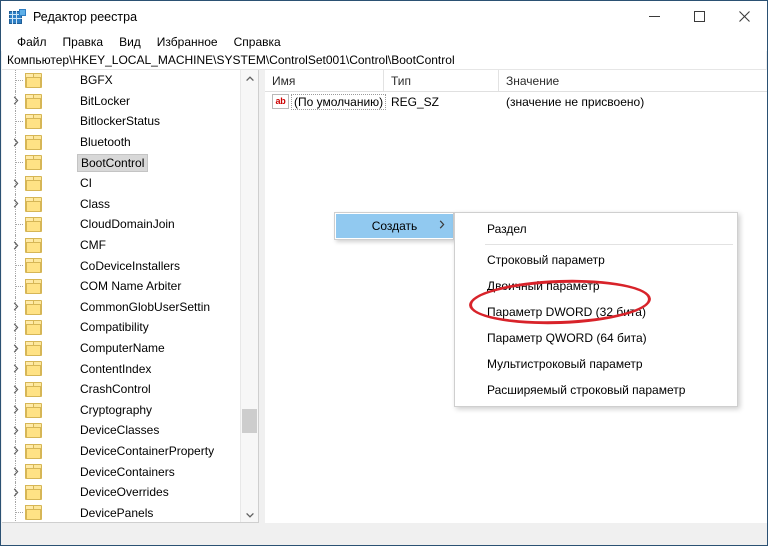 Image resolution: width=768 pixels, height=546 pixels. Describe the element at coordinates (121, 430) in the screenshot. I see `tree-item-deviceclasses: DeviceClasses` at that location.